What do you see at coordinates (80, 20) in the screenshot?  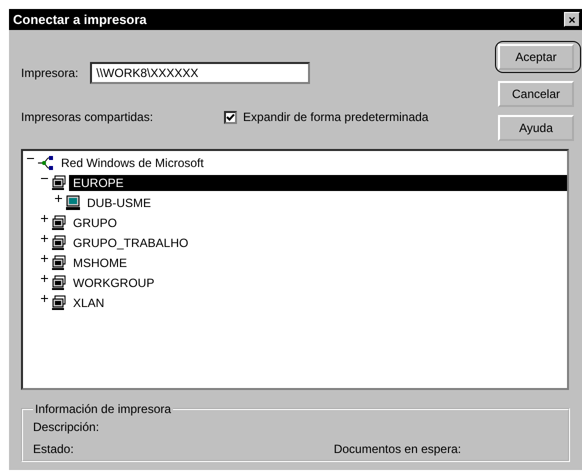 I see `window-title: Conectar a impresora` at bounding box center [80, 20].